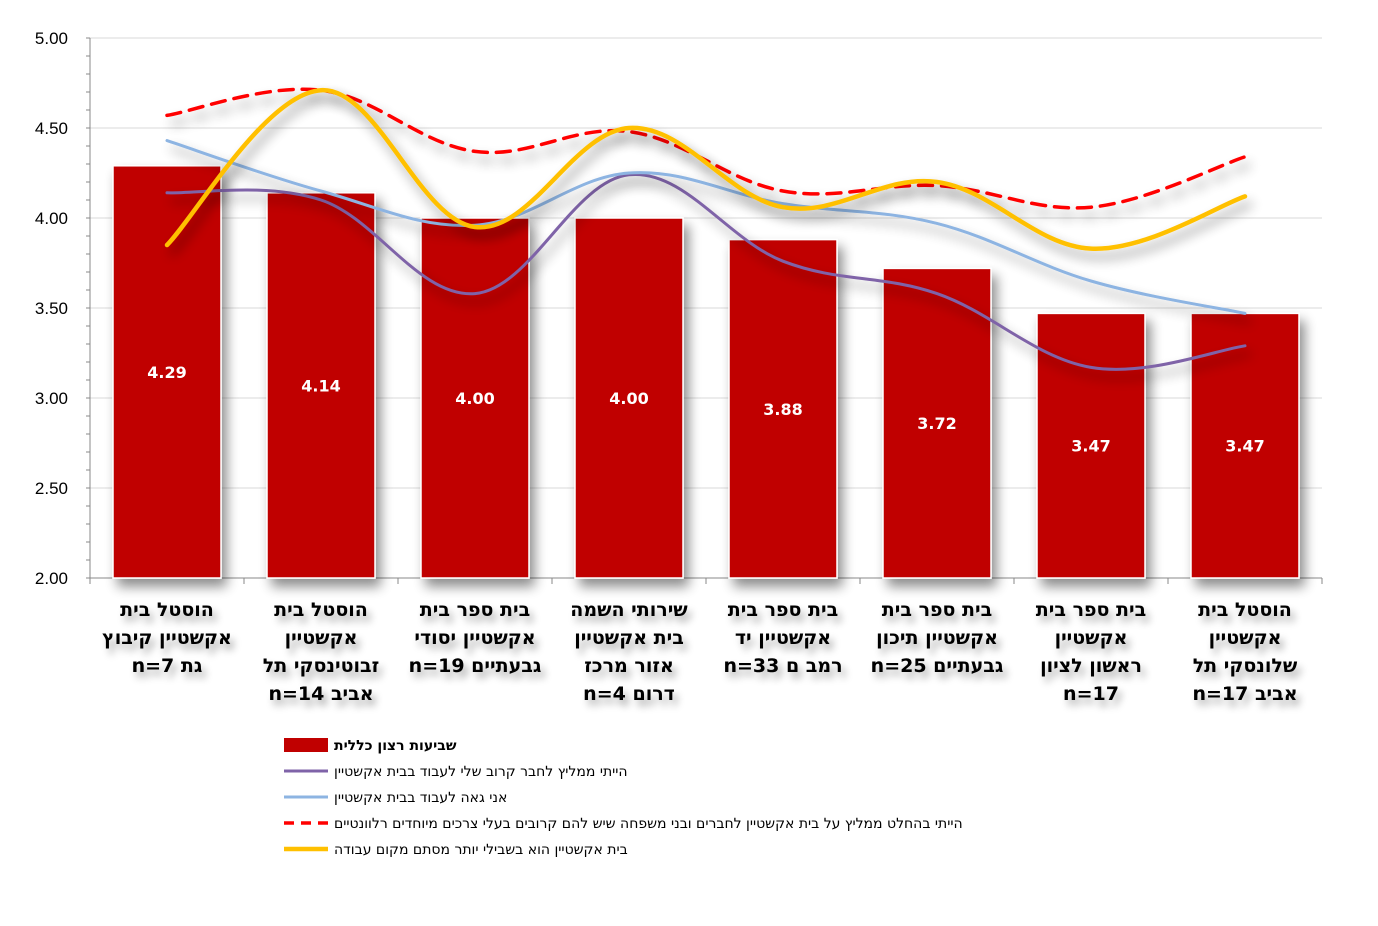  Describe the element at coordinates (51, 308) in the screenshot. I see `y-tick-label: 3.50` at that location.